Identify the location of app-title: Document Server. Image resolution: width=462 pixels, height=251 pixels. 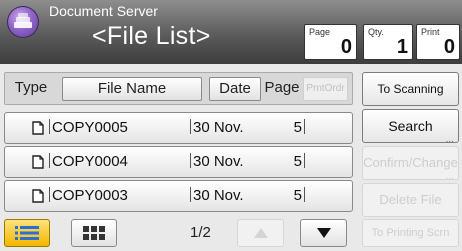
(103, 11).